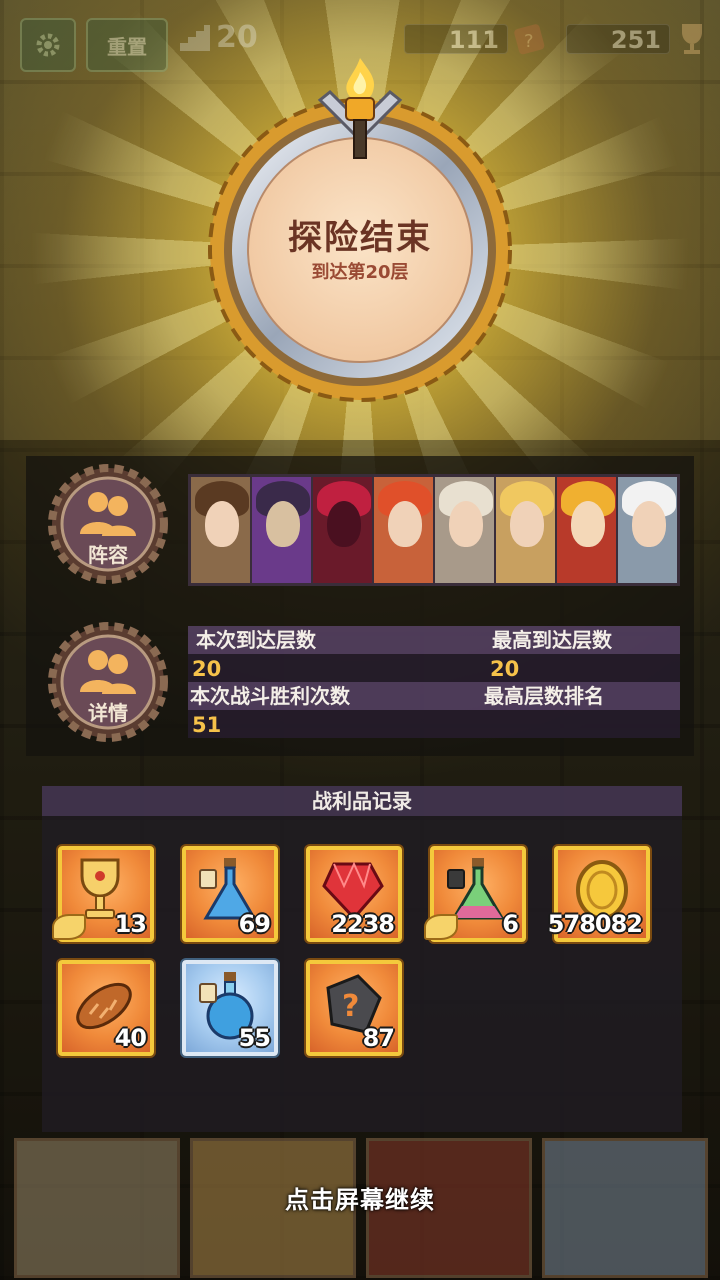  I want to click on lineup-badge: 阵容, so click(108, 524).